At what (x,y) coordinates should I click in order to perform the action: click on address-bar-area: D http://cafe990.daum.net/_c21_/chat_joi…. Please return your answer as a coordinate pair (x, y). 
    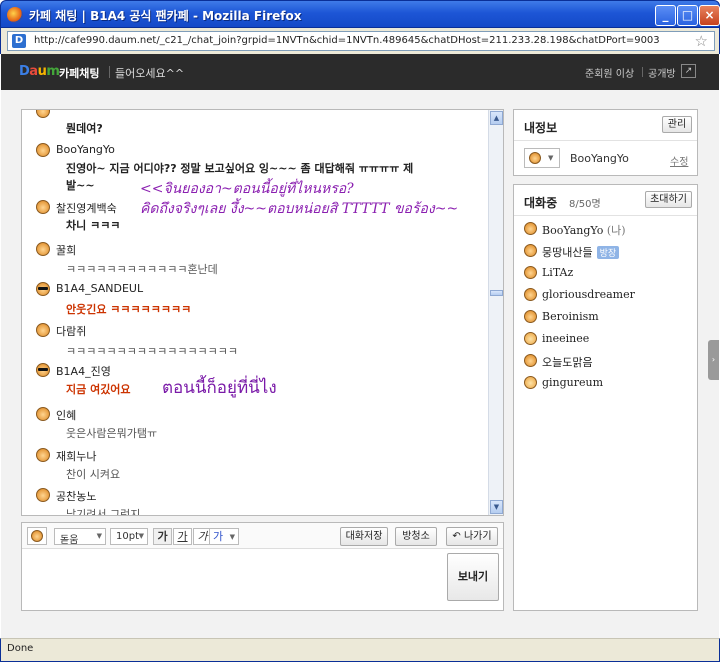
    Looking at the image, I should click on (360, 41).